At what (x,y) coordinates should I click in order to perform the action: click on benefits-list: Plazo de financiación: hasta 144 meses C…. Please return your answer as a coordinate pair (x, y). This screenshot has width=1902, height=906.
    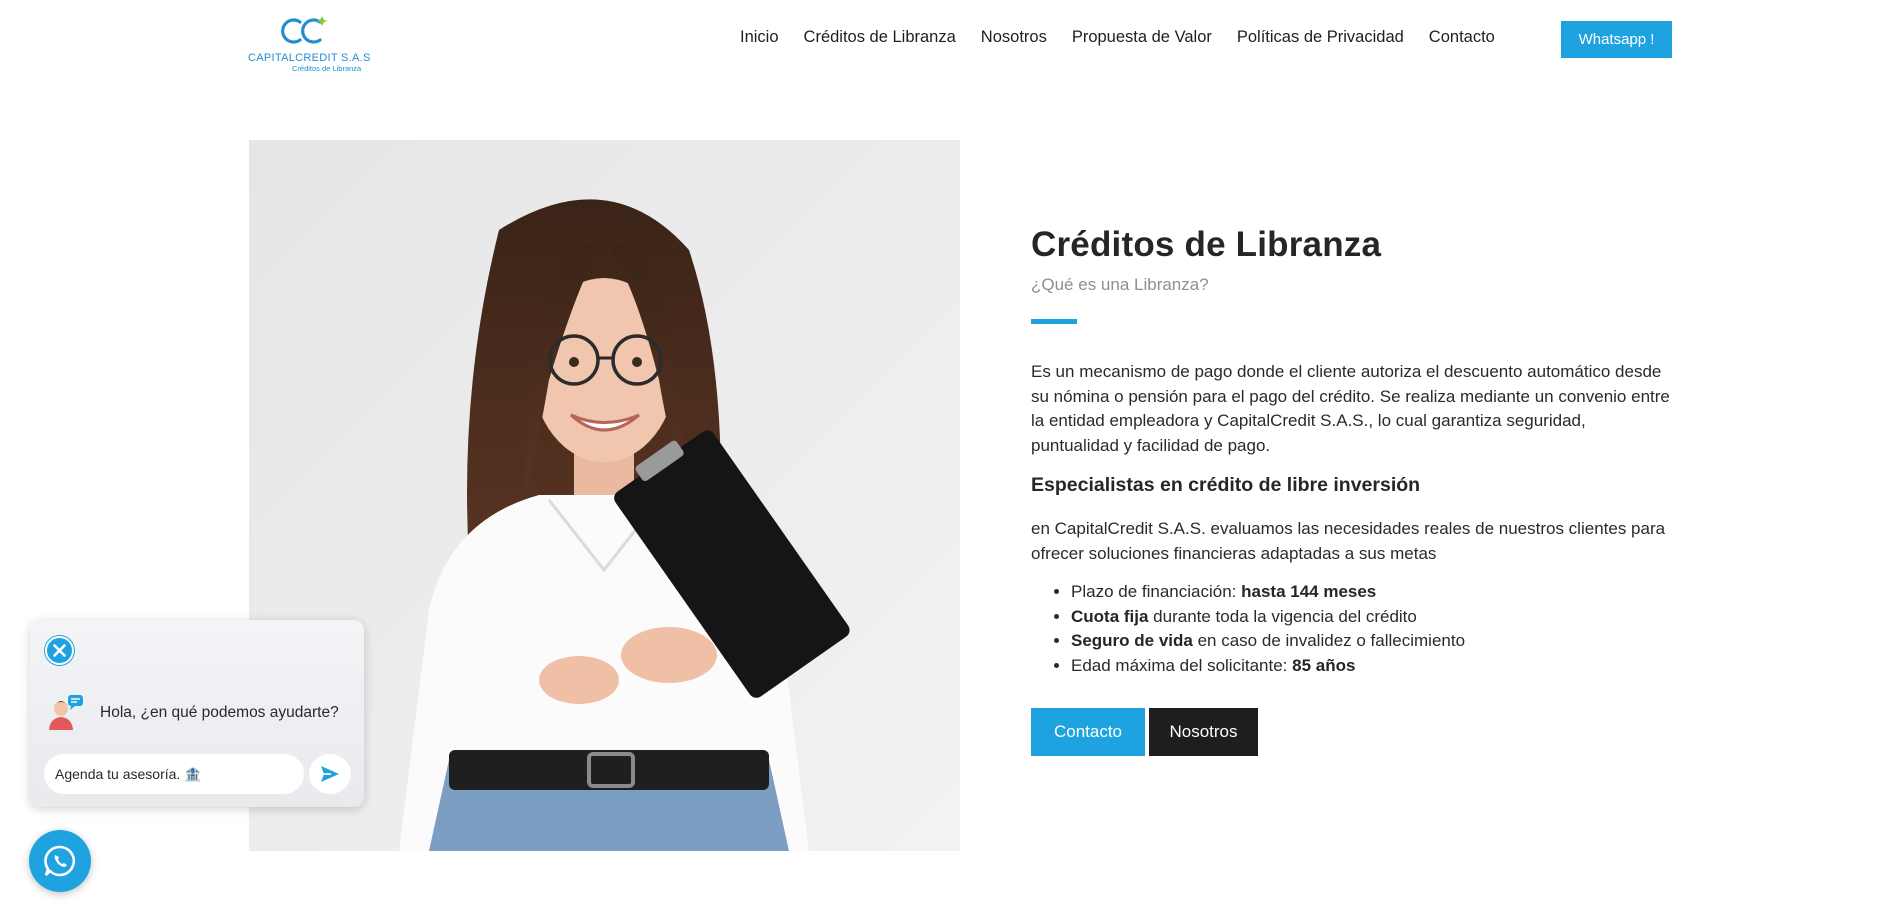
    Looking at the image, I should click on (1371, 629).